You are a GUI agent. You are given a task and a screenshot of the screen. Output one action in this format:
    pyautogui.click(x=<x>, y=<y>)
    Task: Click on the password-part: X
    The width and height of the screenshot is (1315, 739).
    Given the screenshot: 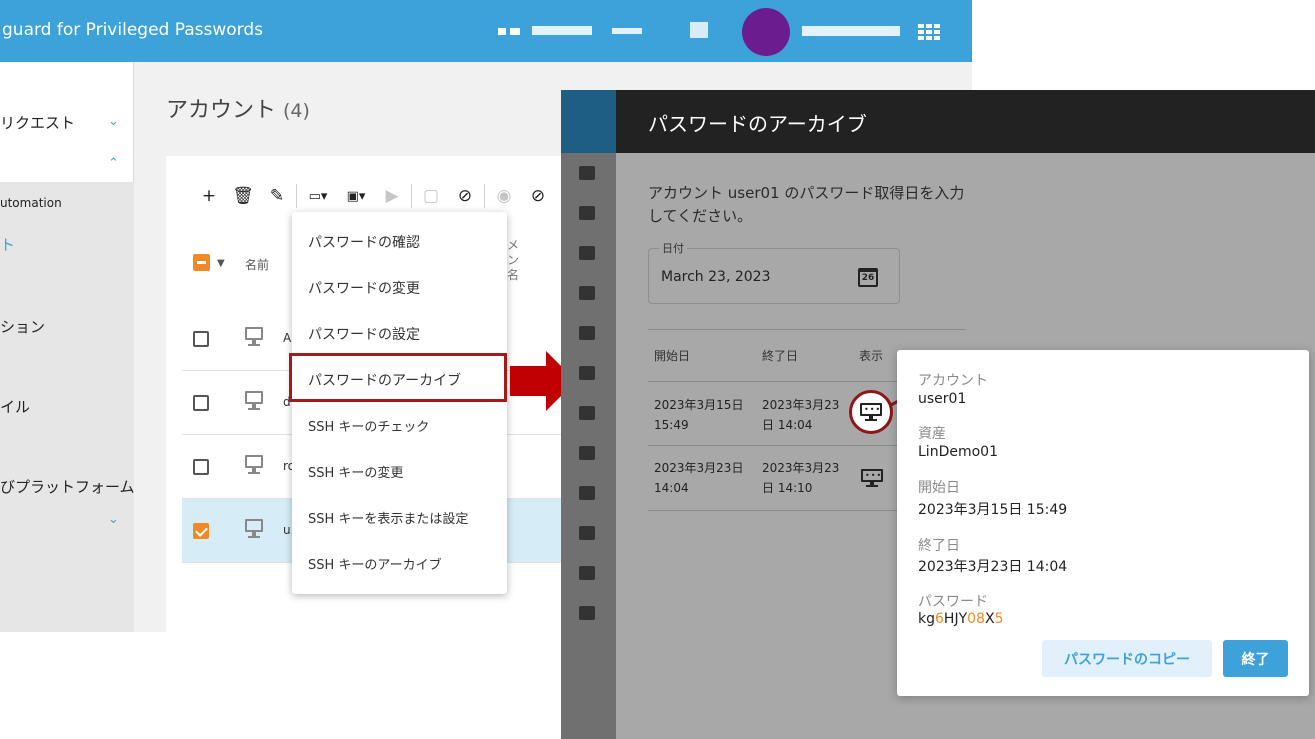 What is the action you would take?
    pyautogui.click(x=989, y=619)
    